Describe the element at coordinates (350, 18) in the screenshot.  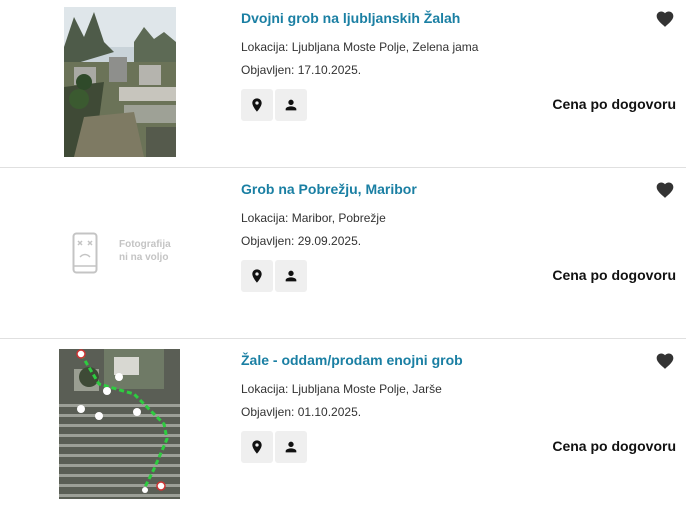
I see `listing-title: Dvojni grob na ljubljanskih Žalah` at that location.